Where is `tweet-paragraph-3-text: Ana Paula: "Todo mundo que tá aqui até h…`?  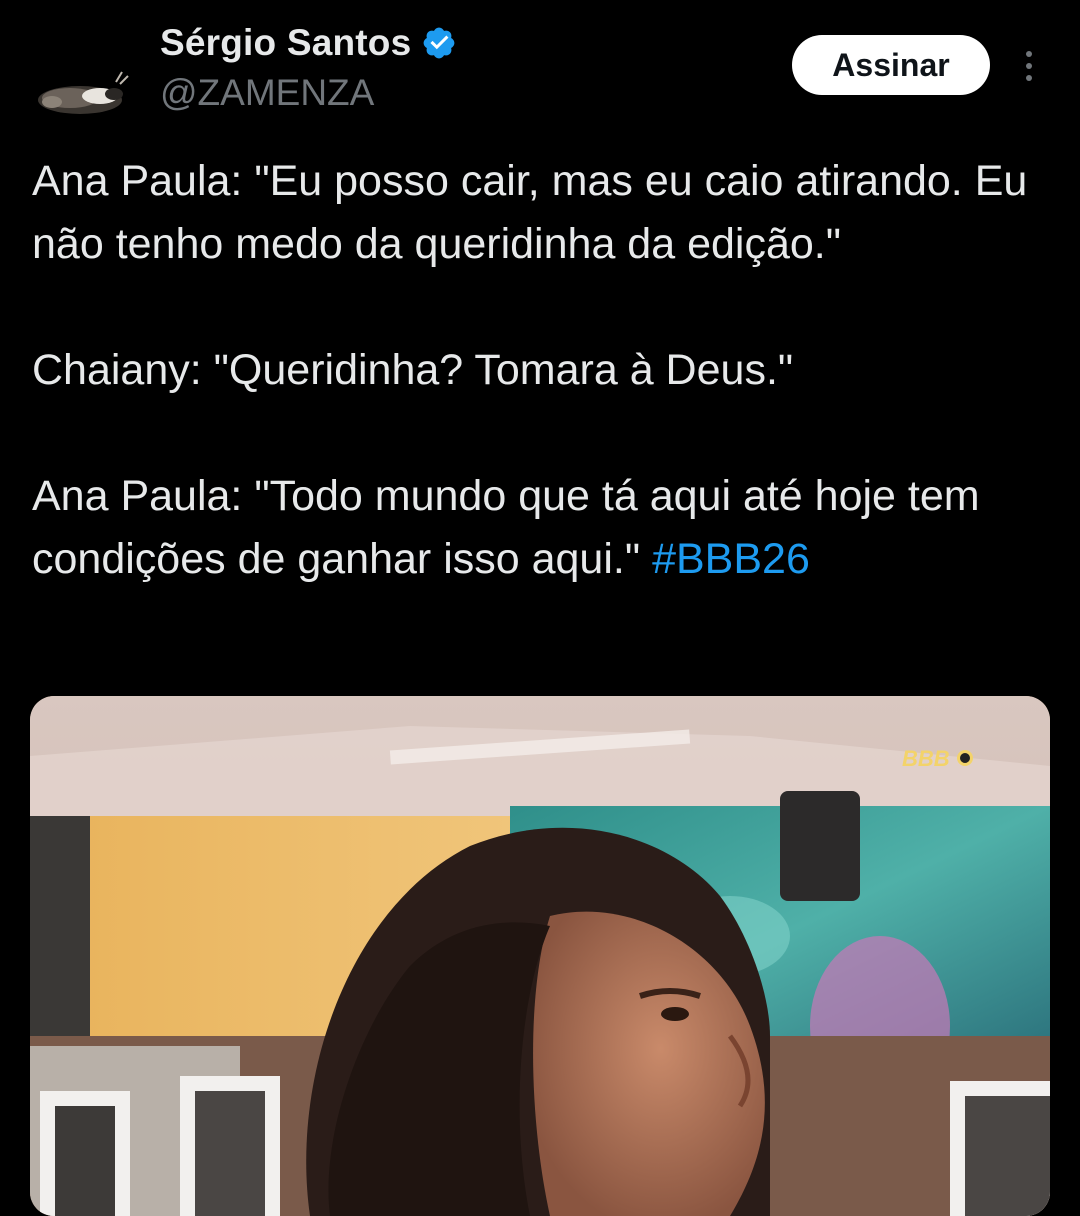 tweet-paragraph-3-text: Ana Paula: "Todo mundo que tá aqui até h… is located at coordinates (512, 527).